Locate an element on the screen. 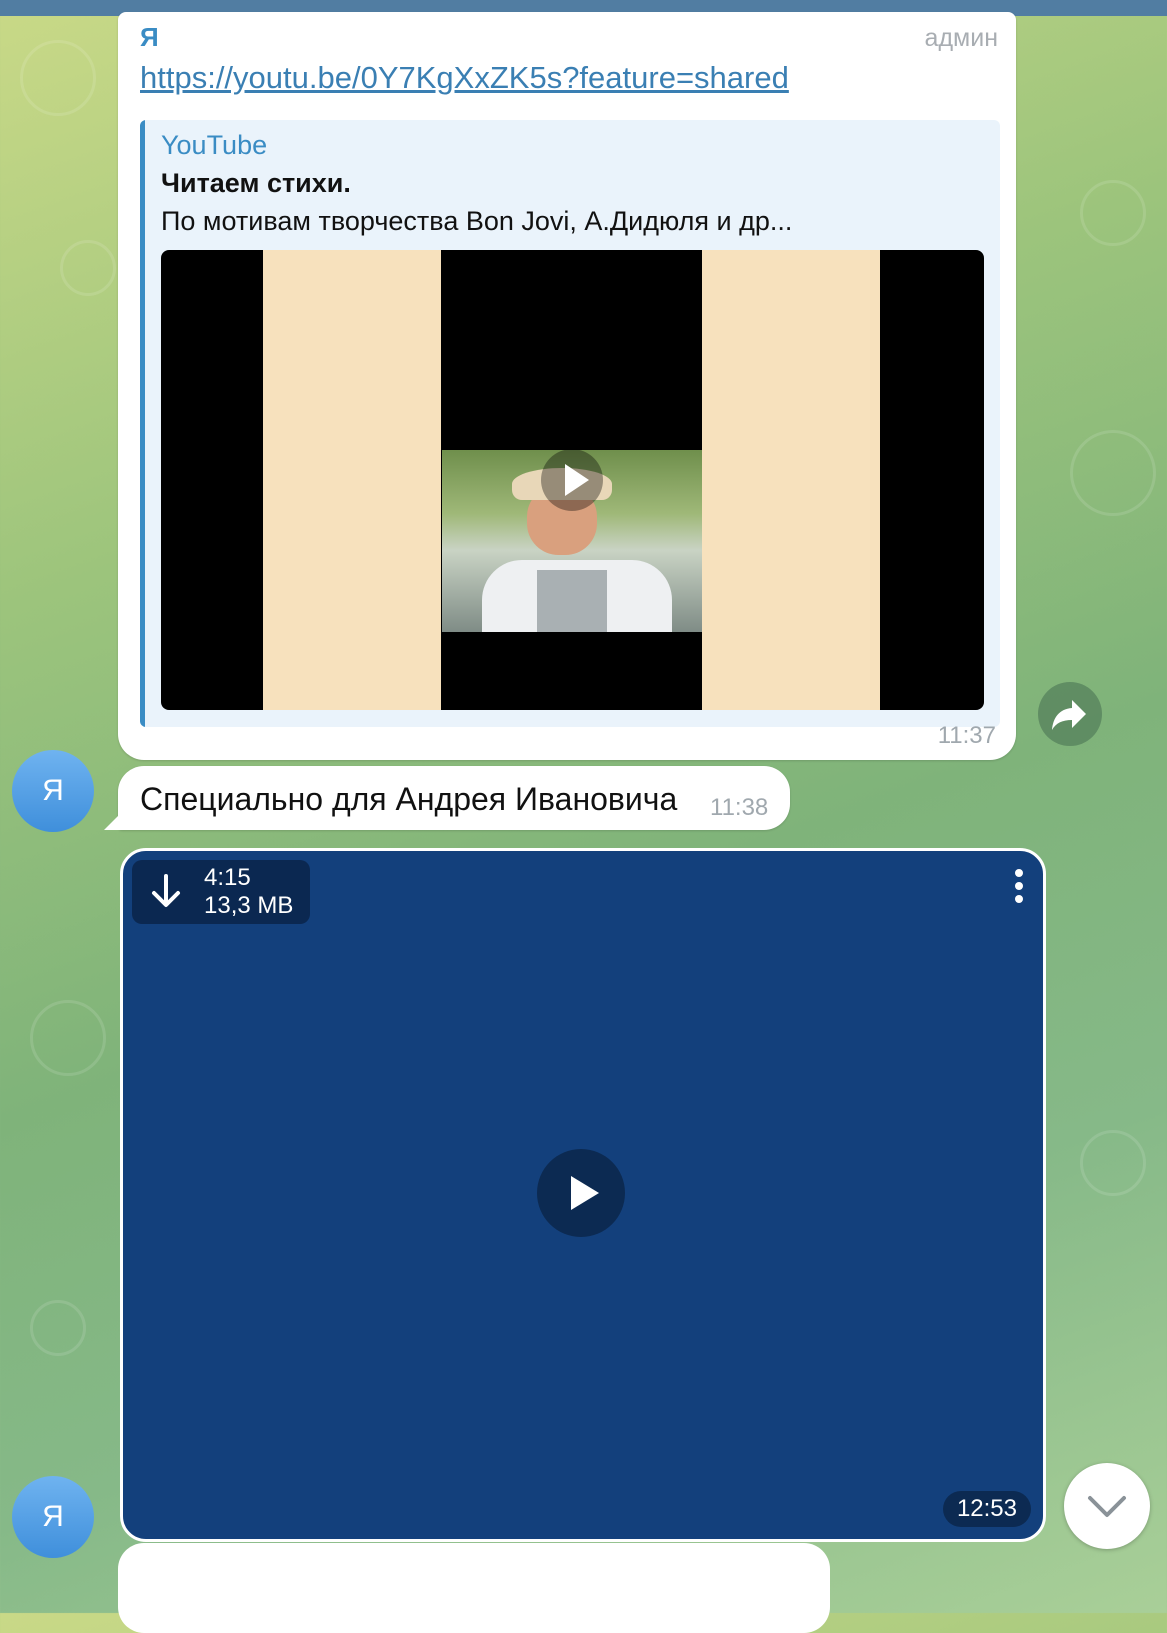 This screenshot has height=1633, width=1167. message-text: Специально для Андрея Ивановича is located at coordinates (409, 799).